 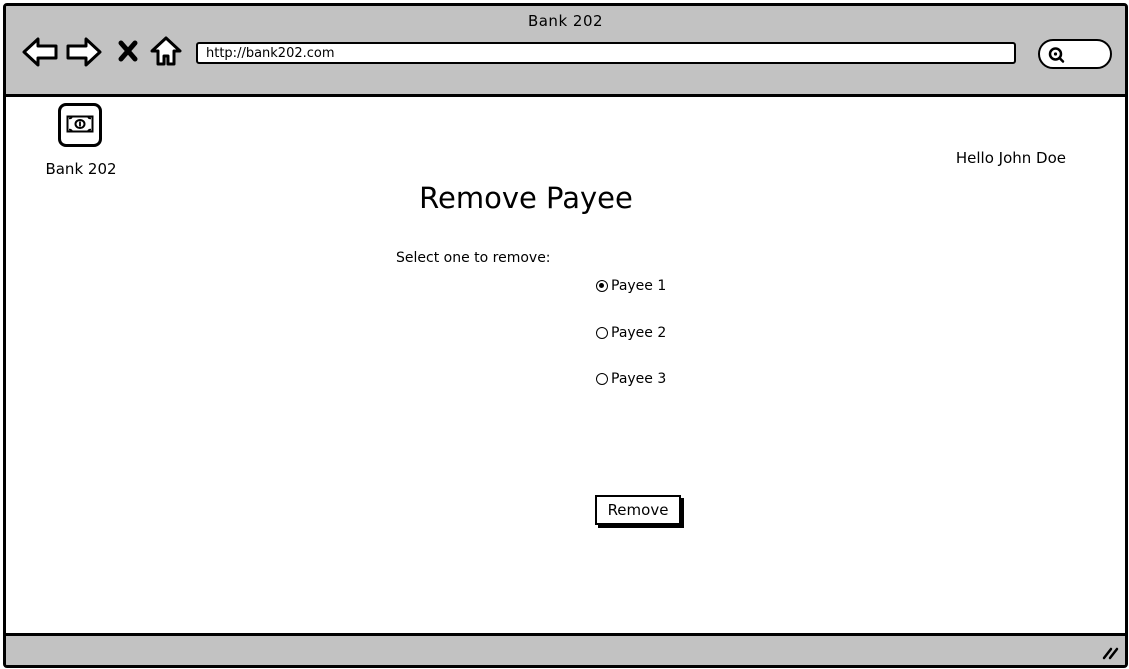 I want to click on user-greeting: Hello John Doe, so click(x=1010, y=158).